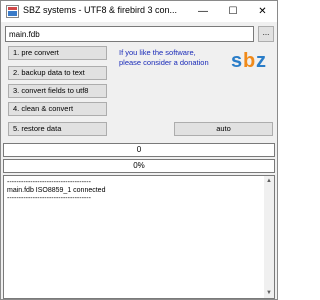 The width and height of the screenshot is (320, 300). I want to click on log-scrollbar: ▲ ▼, so click(269, 237).